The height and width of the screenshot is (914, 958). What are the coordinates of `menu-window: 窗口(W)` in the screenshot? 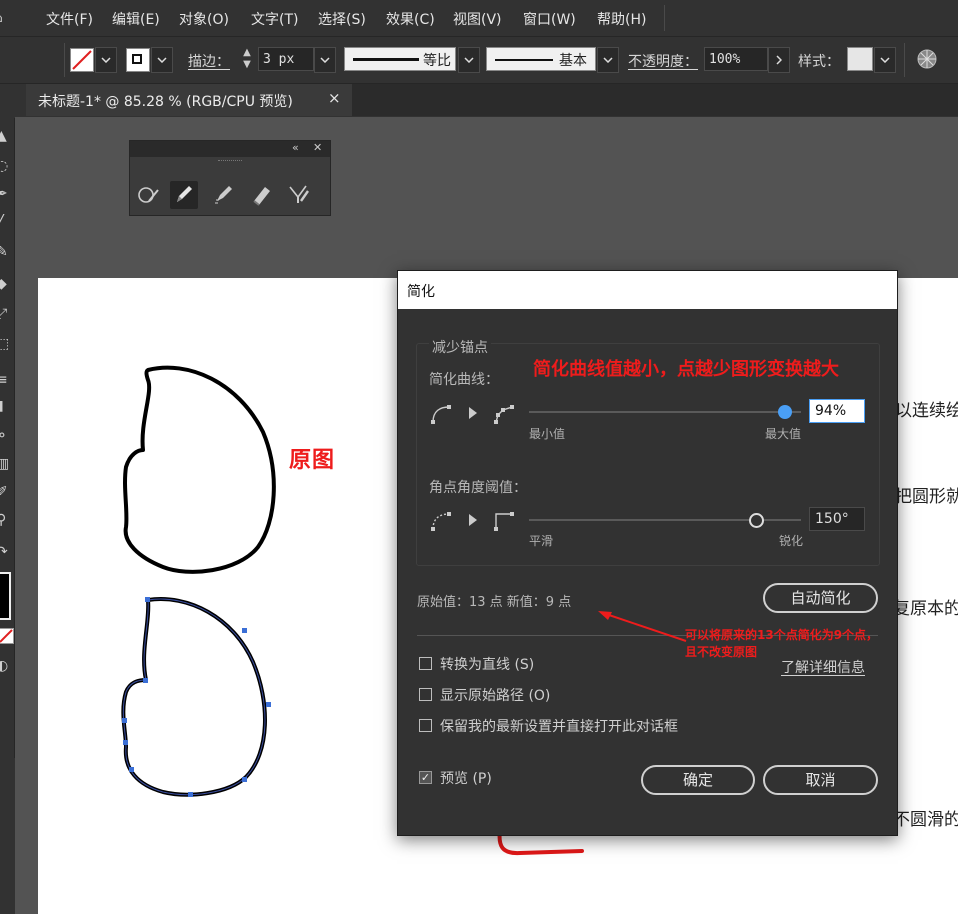 It's located at (549, 19).